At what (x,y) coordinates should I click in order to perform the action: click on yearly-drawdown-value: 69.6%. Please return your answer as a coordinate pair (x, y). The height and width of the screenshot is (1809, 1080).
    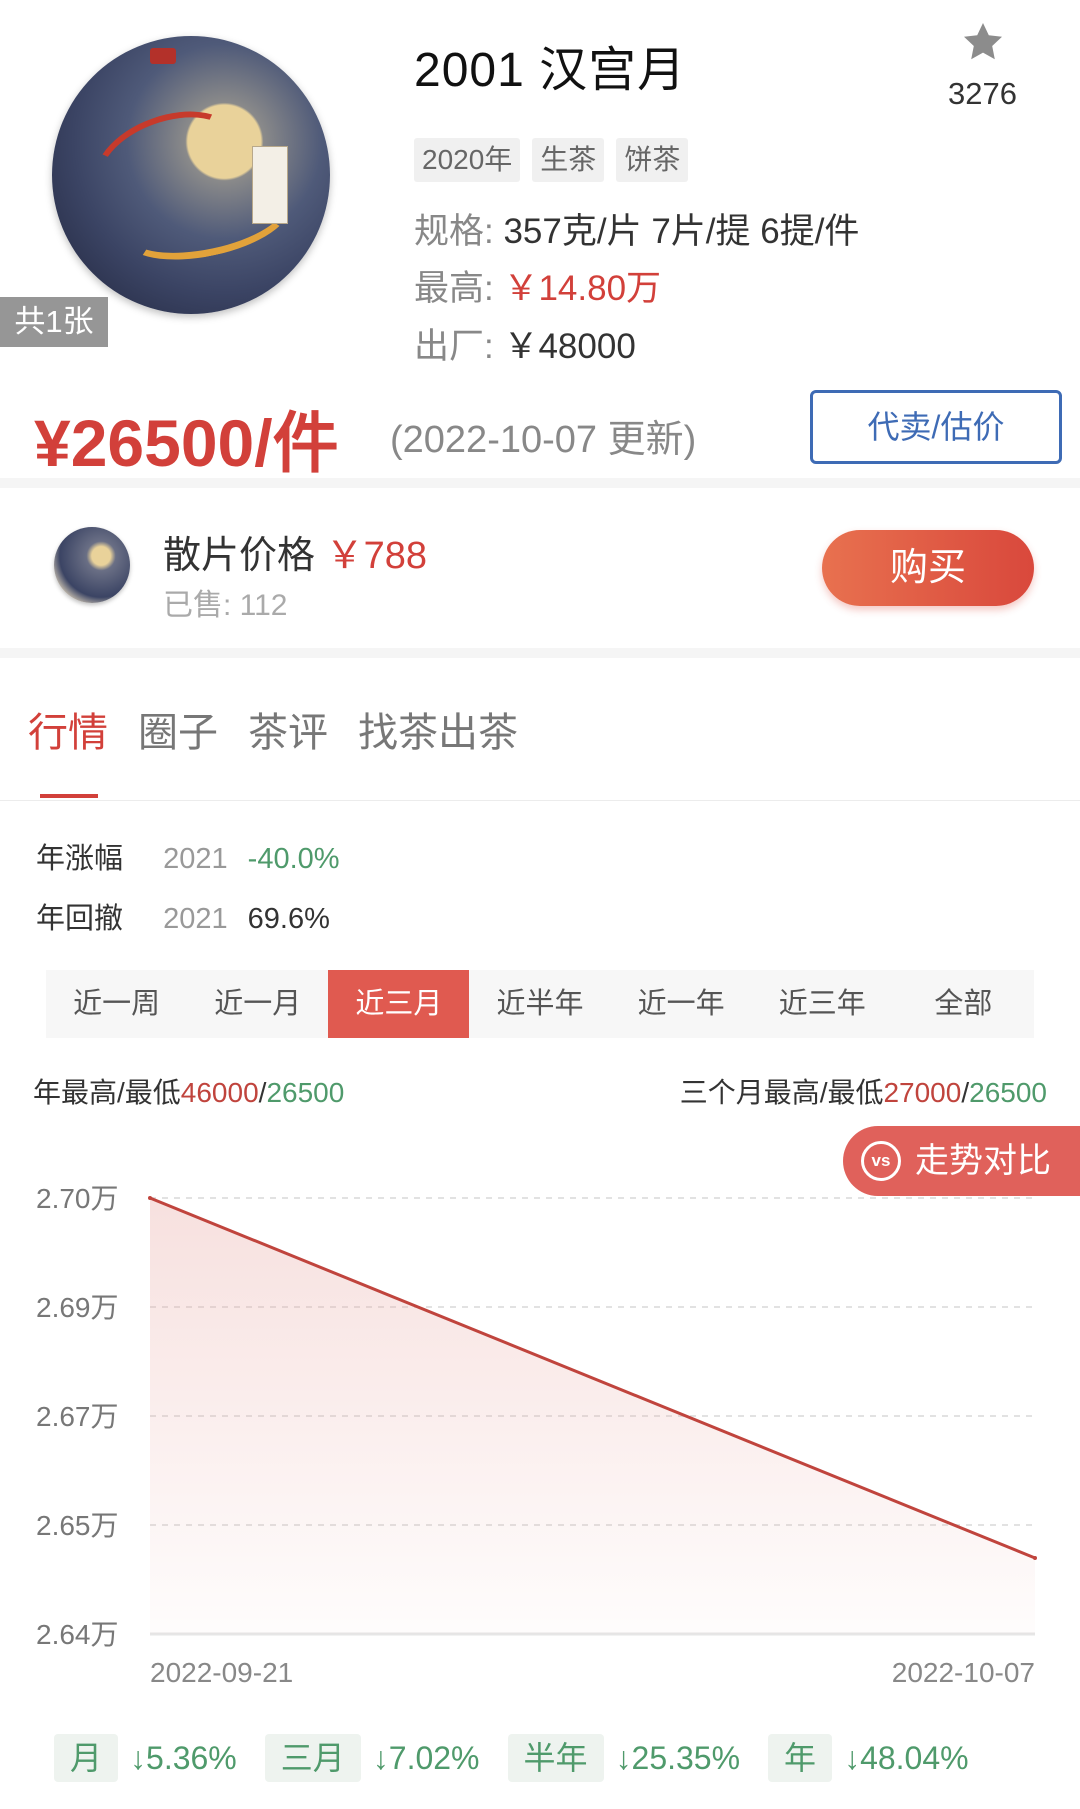
    Looking at the image, I should click on (288, 919).